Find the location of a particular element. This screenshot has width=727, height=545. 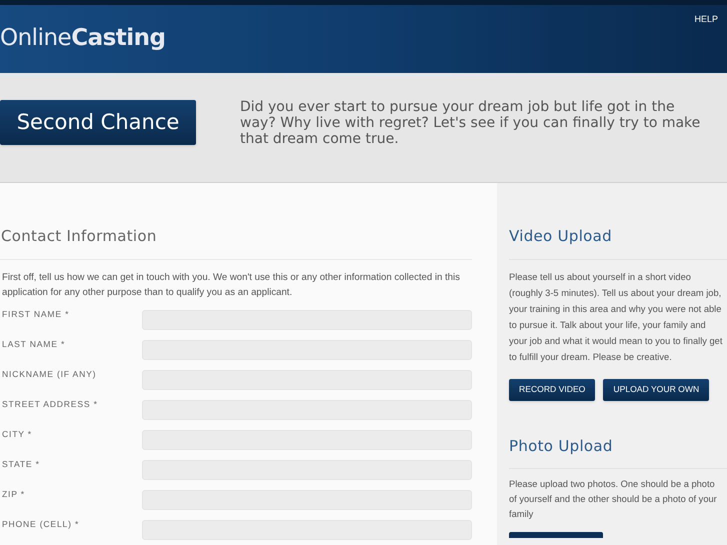

video-instructions: Please tell us about yourself in a short video (roughly 3-5 minutes). Tell us about your dream job, your training in this area and why you were not able to pursue it. Talk about your life, your family and your job and what it would mean to you to finally get to fulfill your dream. Please be creative. is located at coordinates (616, 317).